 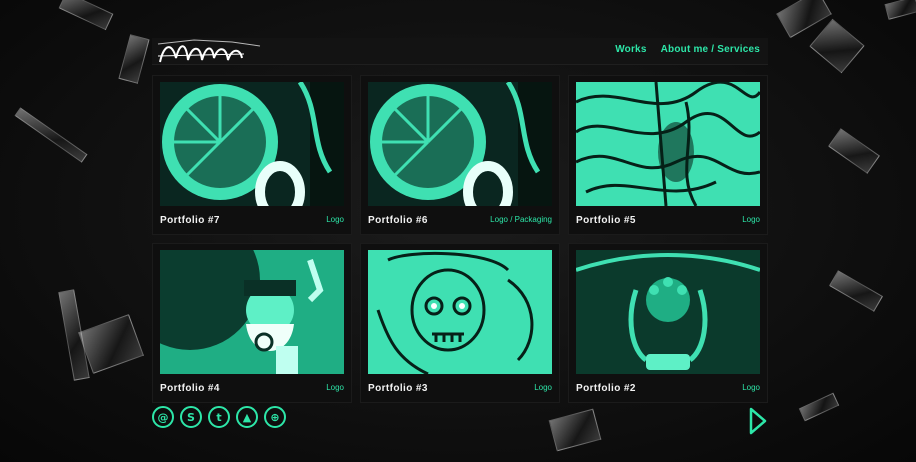 I want to click on site-logo, so click(x=209, y=51).